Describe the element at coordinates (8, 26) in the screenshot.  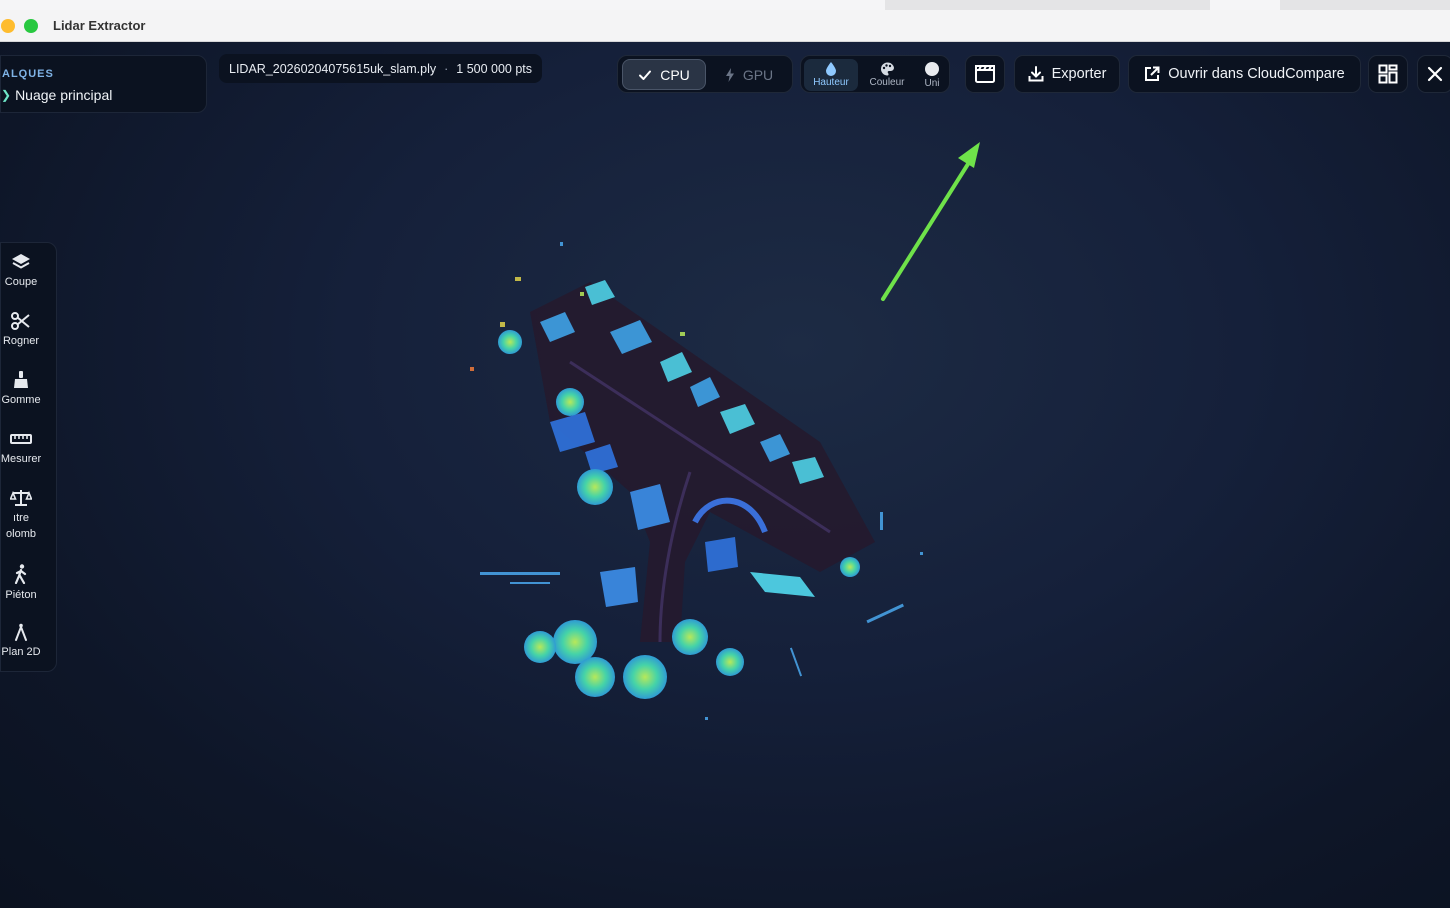
I see `minimize-button` at that location.